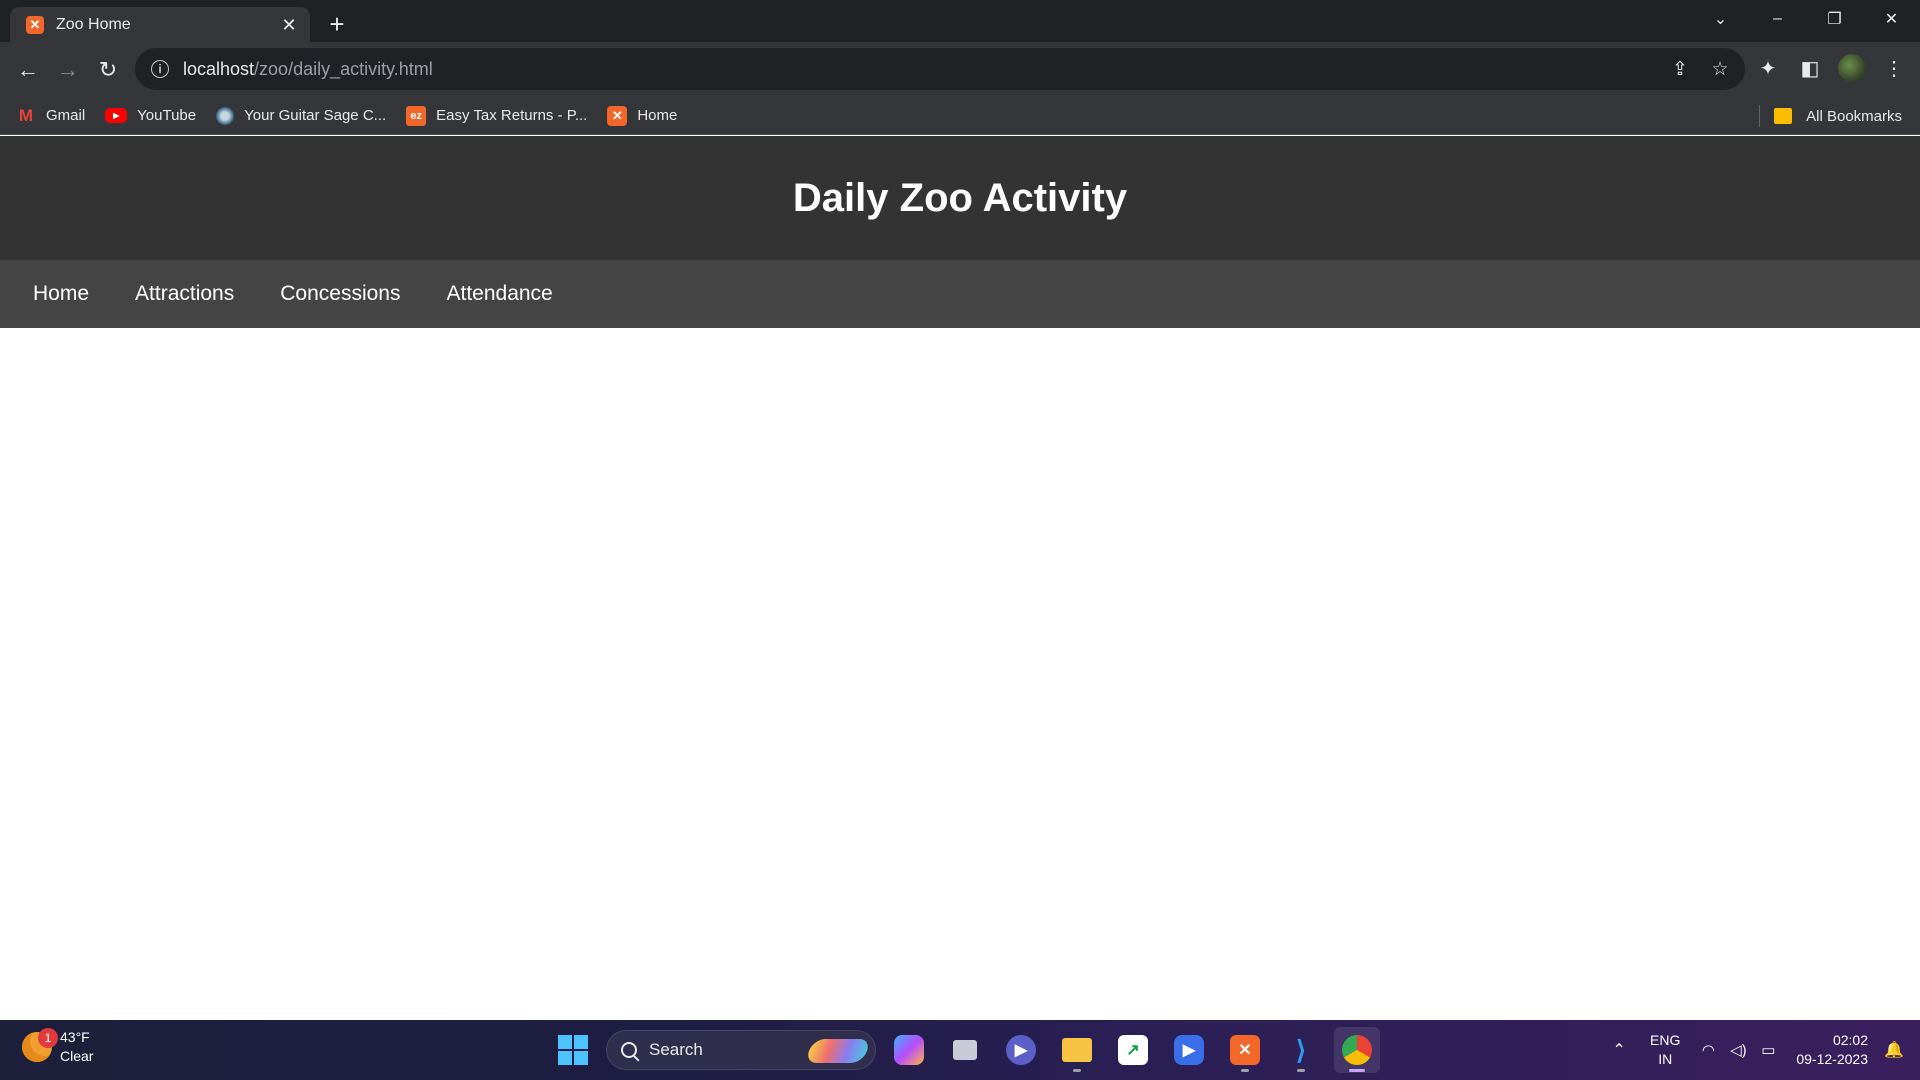 The image size is (1920, 1080). What do you see at coordinates (77, 1056) in the screenshot?
I see `weather-condition: Clear` at bounding box center [77, 1056].